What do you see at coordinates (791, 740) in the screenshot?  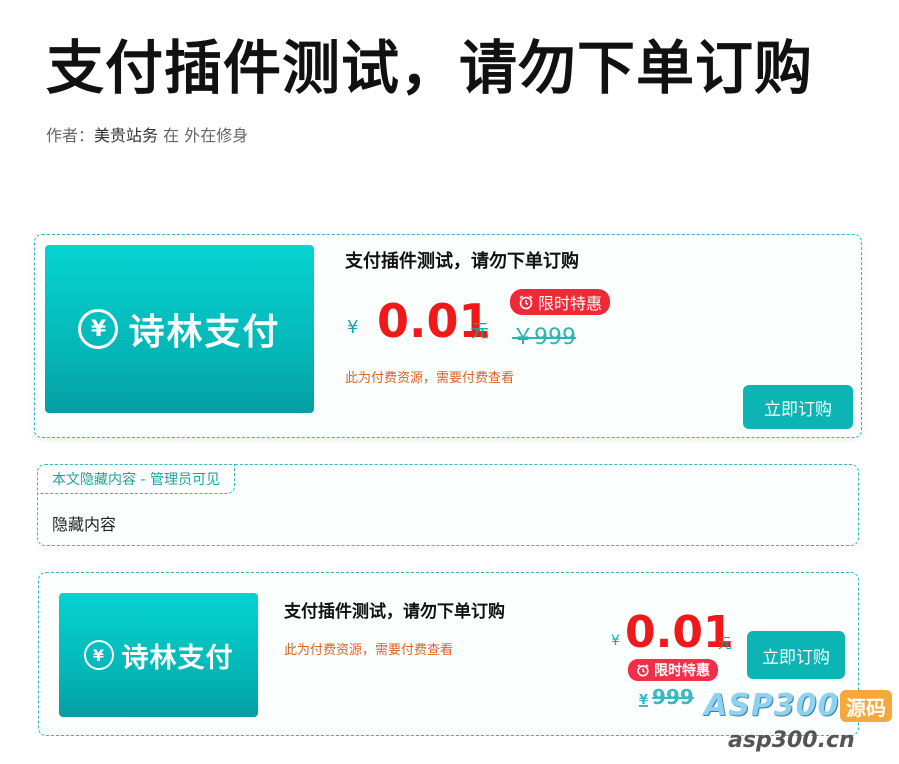 I see `watermark-url: asp300.cn` at bounding box center [791, 740].